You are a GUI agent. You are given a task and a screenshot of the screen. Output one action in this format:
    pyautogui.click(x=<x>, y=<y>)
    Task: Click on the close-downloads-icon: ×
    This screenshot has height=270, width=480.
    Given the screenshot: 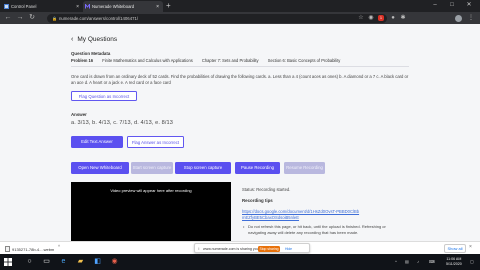 What is the action you would take?
    pyautogui.click(x=470, y=247)
    